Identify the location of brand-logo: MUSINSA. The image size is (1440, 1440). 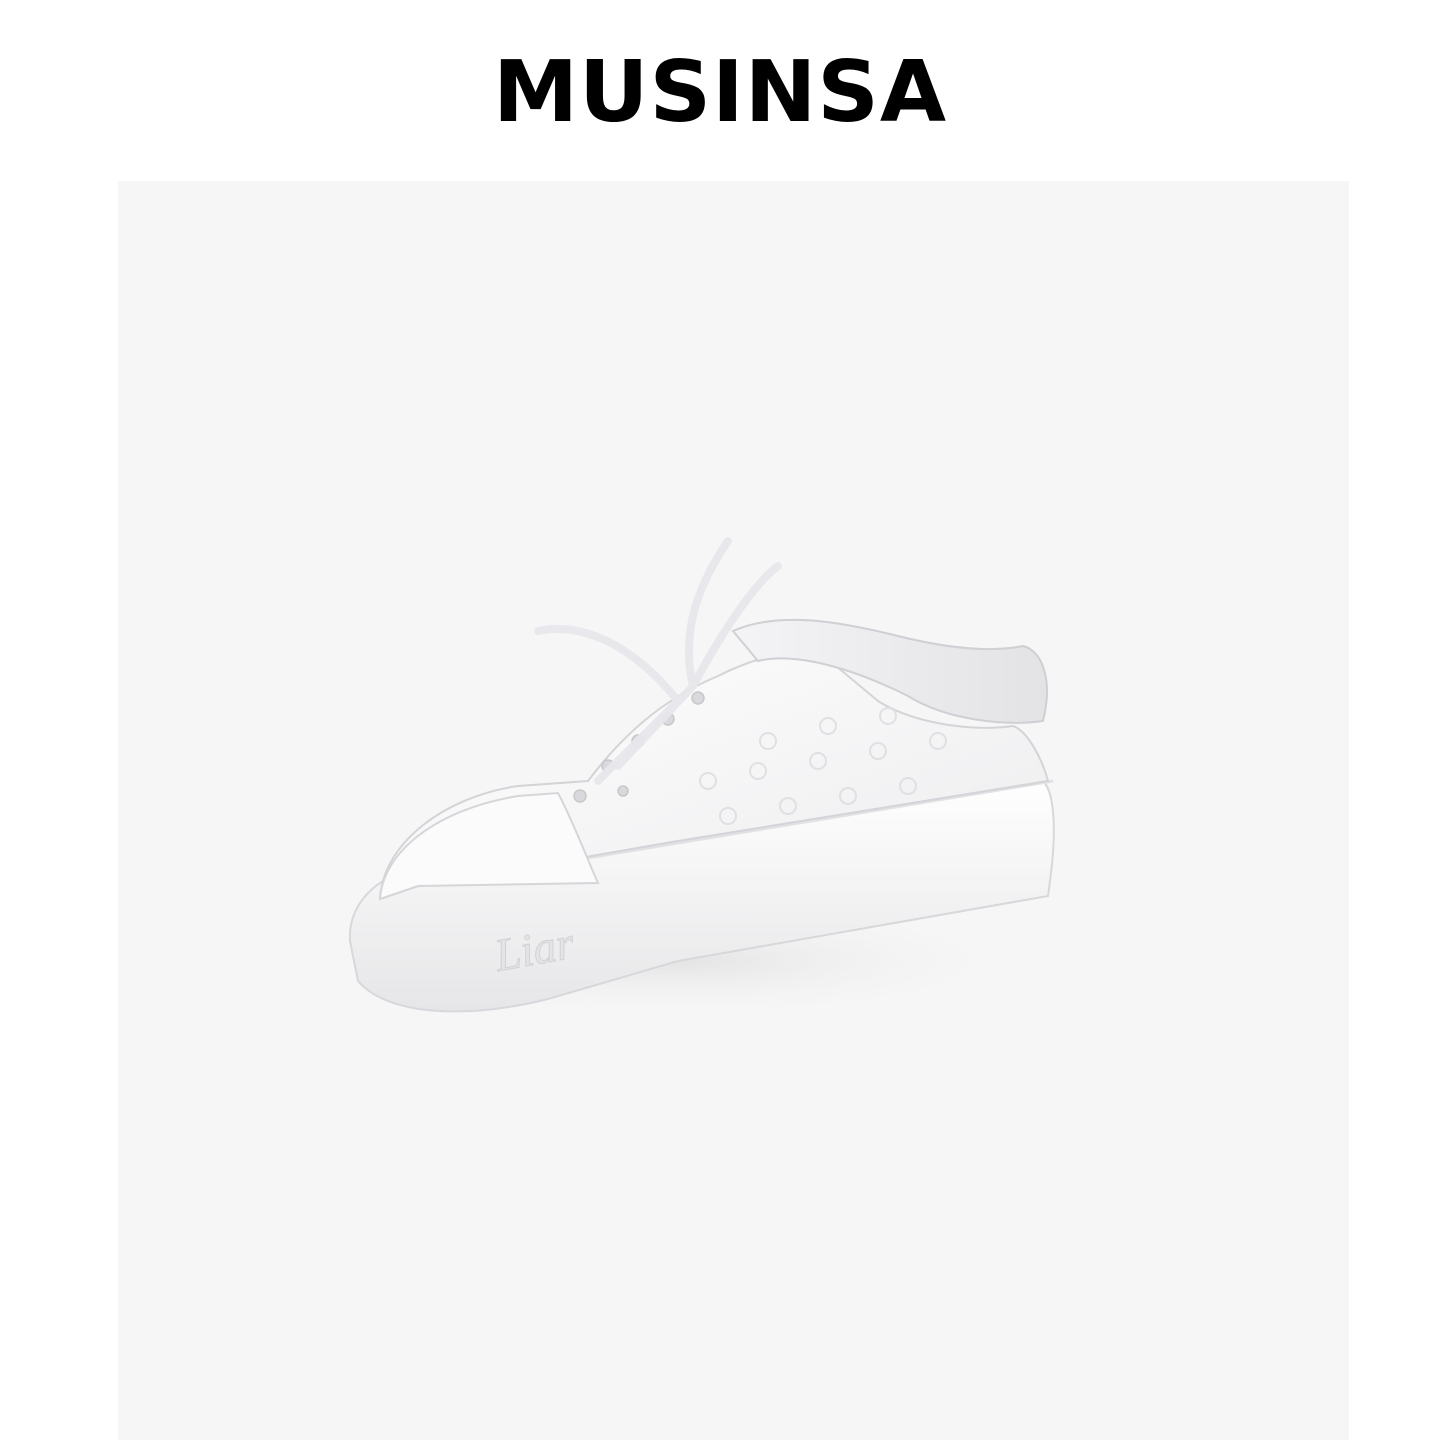
(720, 92).